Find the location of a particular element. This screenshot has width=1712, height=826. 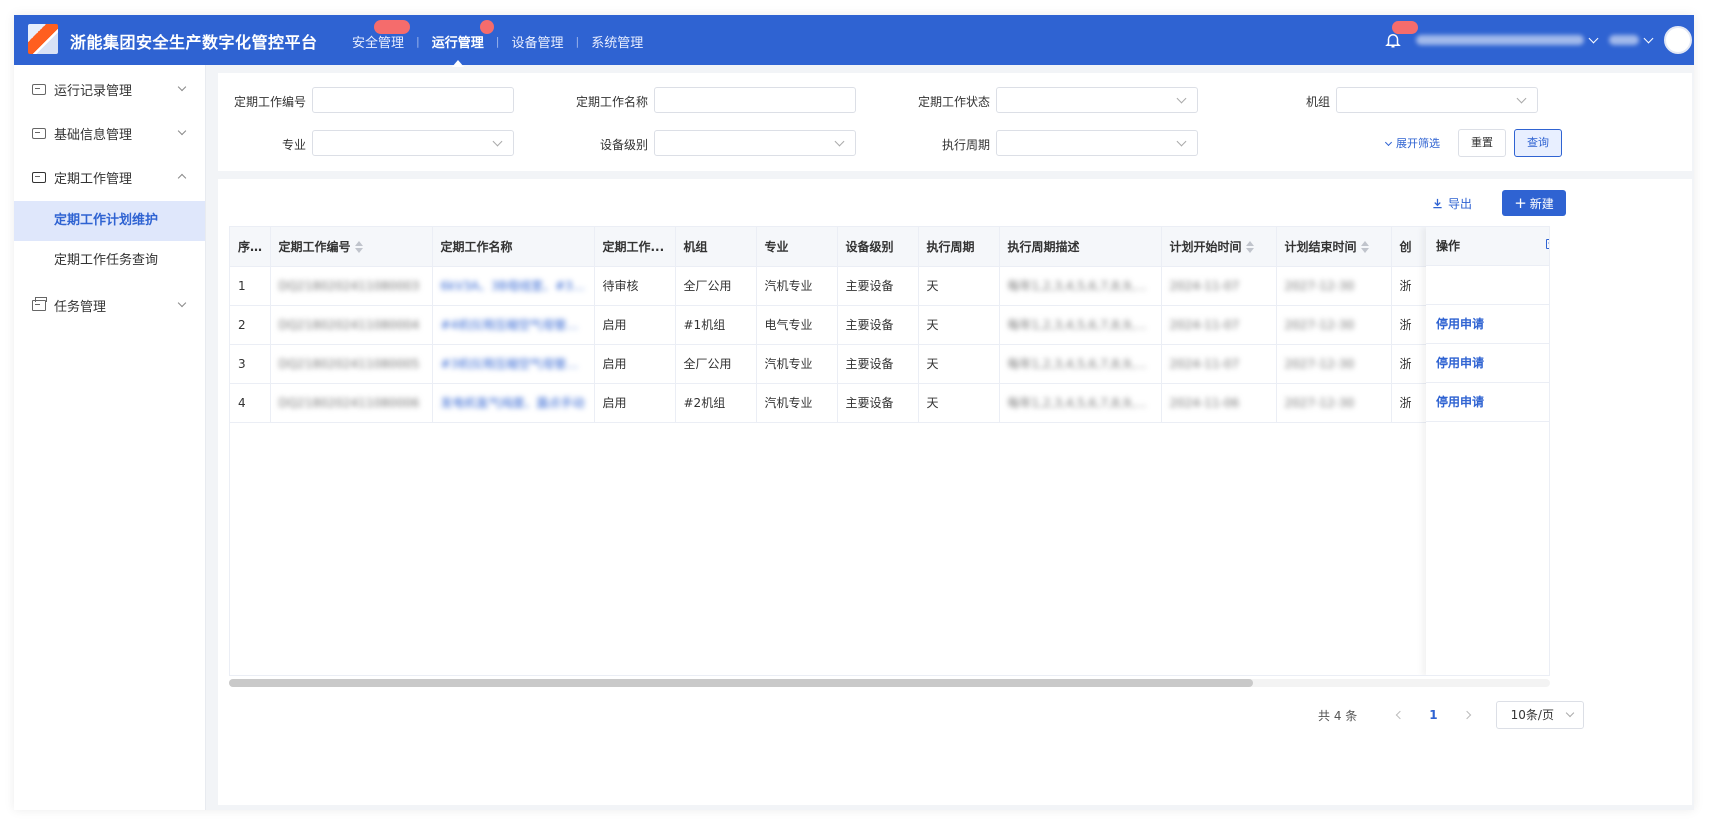

topnav-system: 系统管理 is located at coordinates (617, 41).